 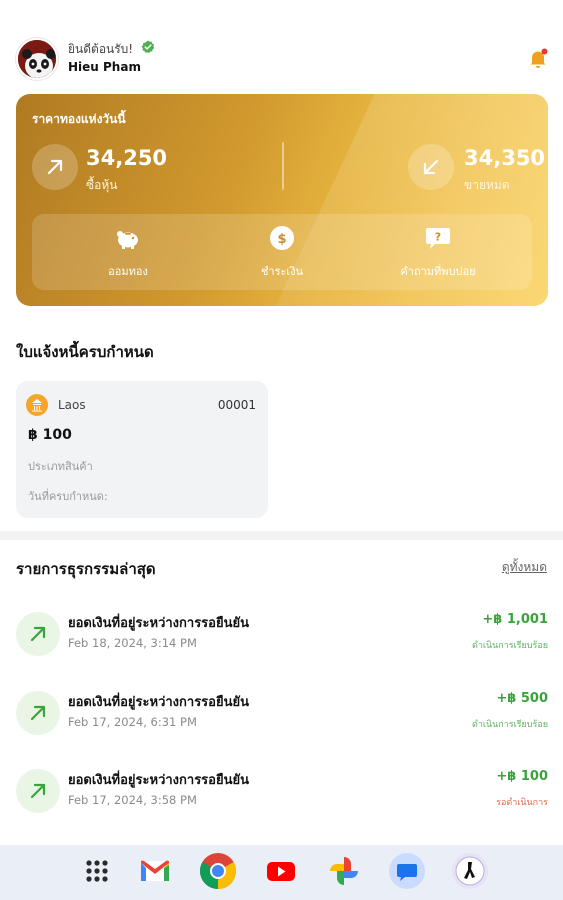 I want to click on app-dock, so click(x=281, y=872).